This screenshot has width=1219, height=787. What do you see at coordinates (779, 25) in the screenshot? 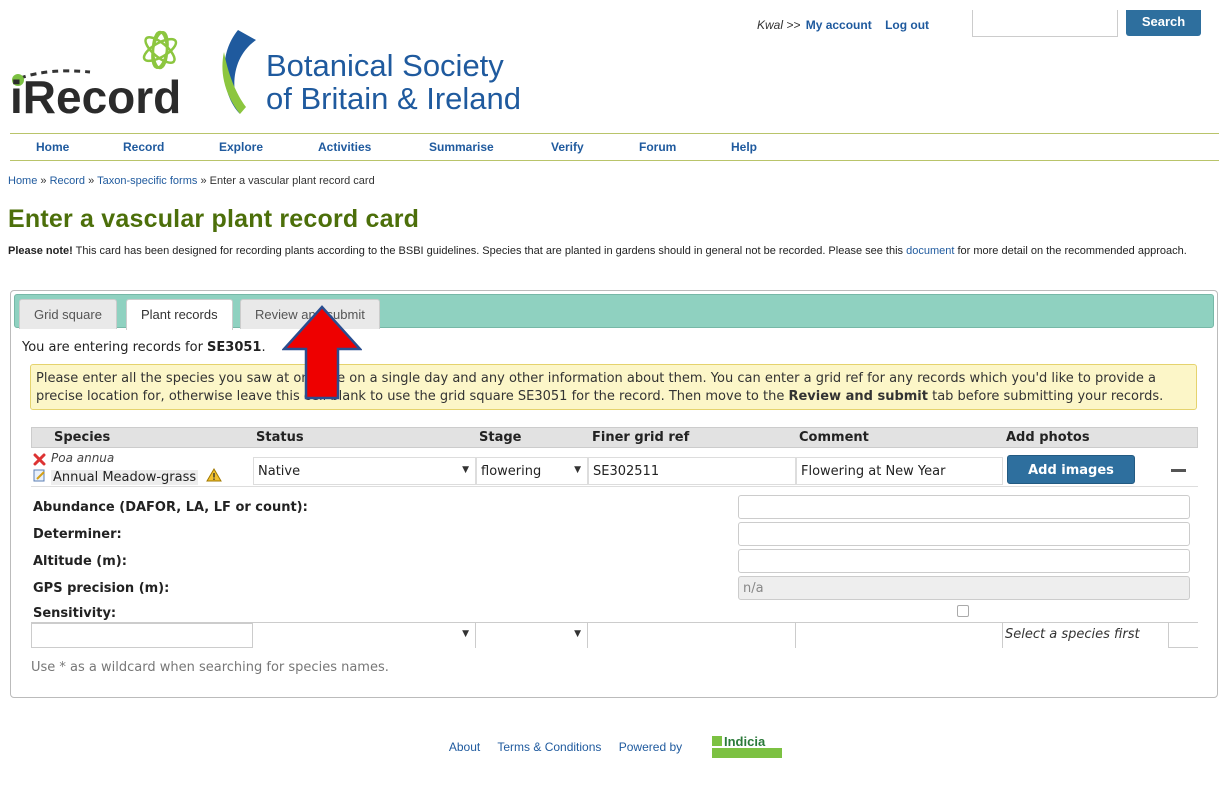
I see `username: Kwal >>` at bounding box center [779, 25].